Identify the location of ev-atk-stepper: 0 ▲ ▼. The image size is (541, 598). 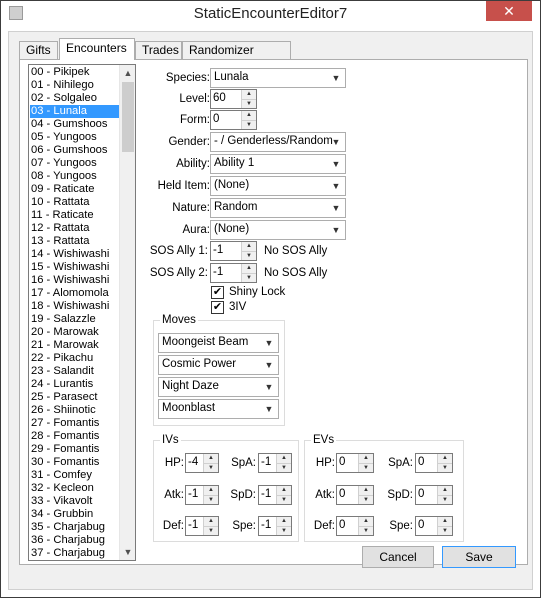
(355, 495).